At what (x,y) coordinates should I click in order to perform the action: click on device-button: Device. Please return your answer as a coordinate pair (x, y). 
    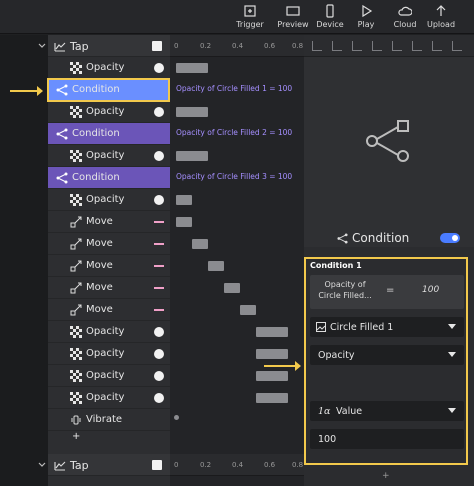
    Looking at the image, I should click on (330, 16).